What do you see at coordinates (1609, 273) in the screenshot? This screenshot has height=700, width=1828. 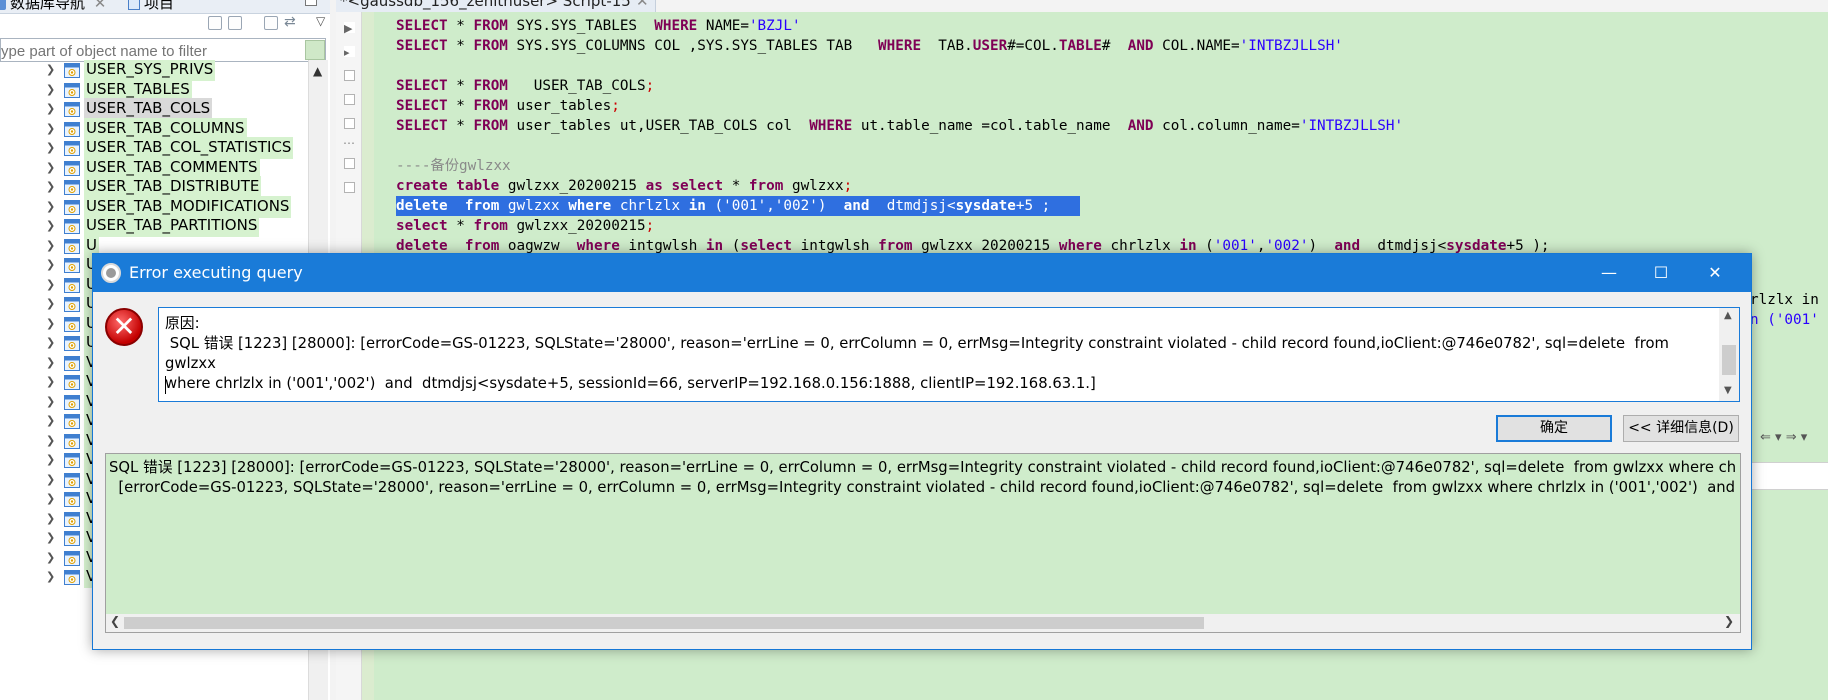 I see `minimize-button: —` at bounding box center [1609, 273].